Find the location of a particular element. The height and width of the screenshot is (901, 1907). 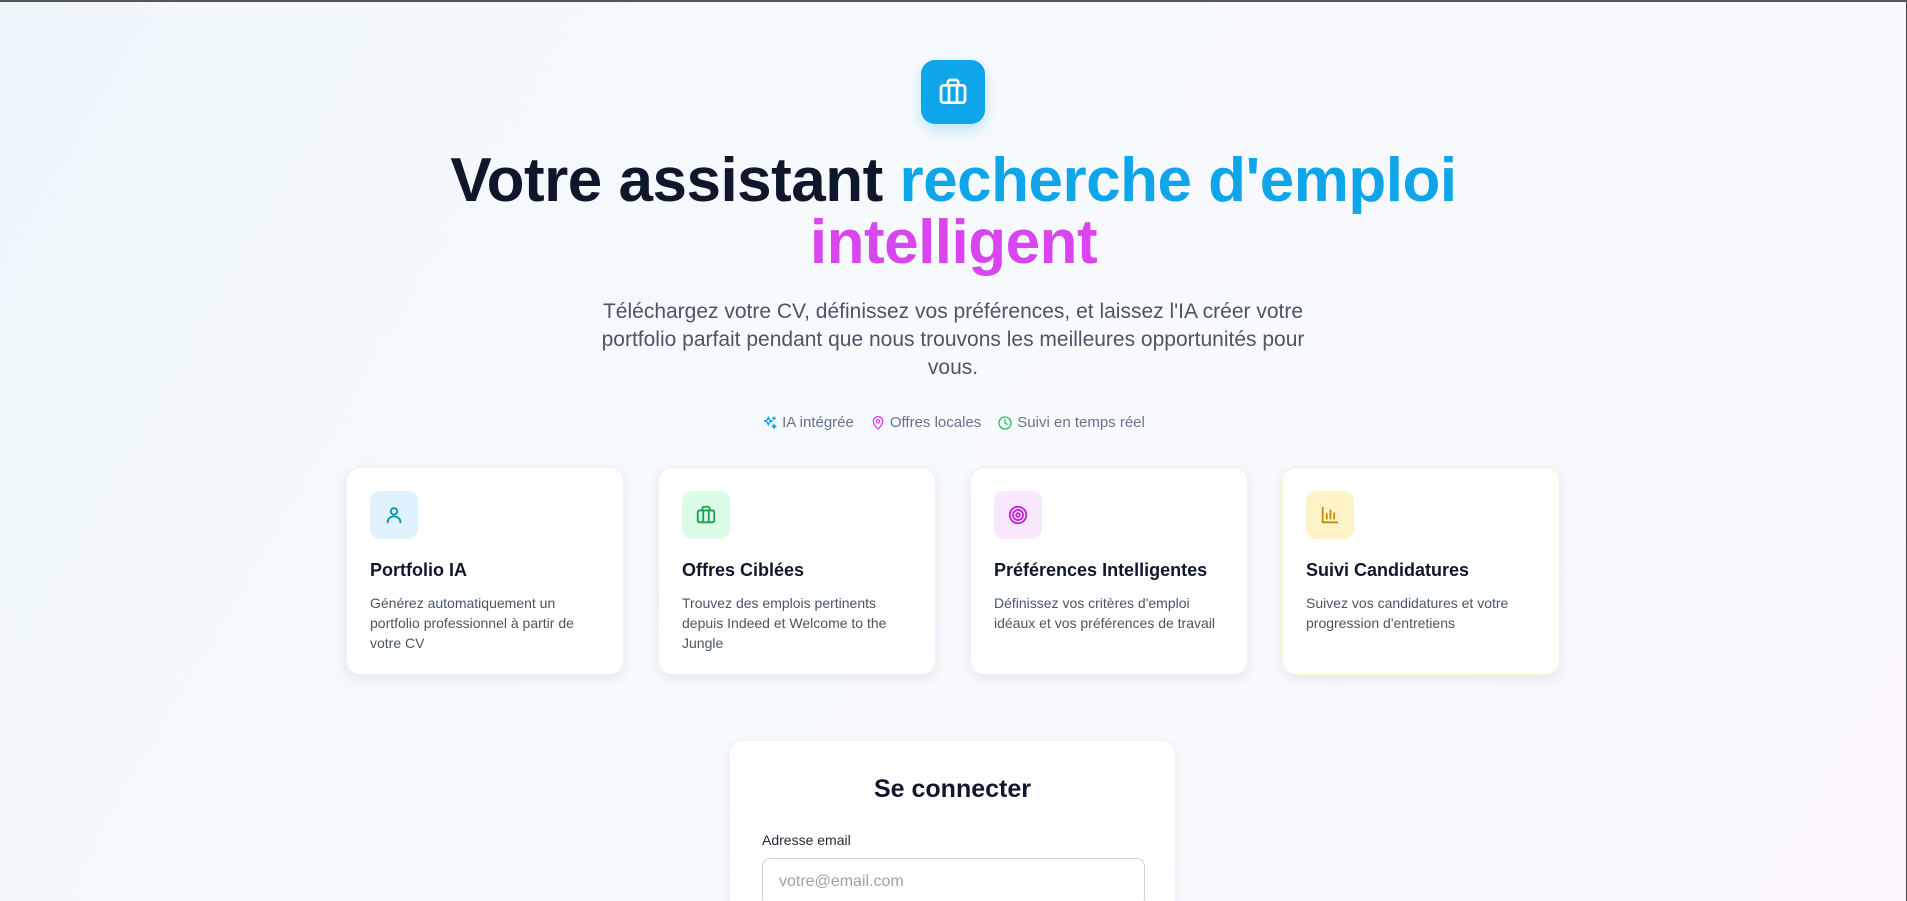

card-title: Suivi Candidatures is located at coordinates (1388, 570).